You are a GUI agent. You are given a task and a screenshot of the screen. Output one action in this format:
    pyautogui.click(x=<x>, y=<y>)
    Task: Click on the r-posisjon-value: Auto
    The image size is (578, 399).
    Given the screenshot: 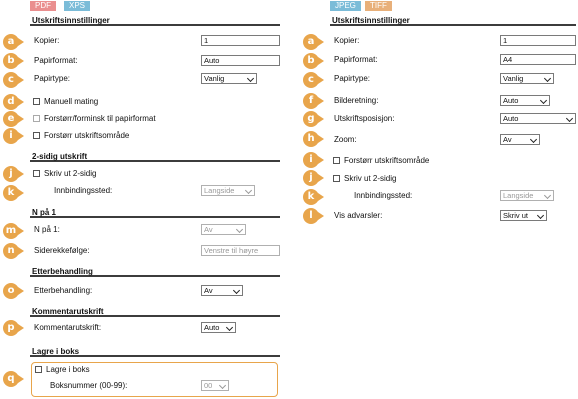 What is the action you would take?
    pyautogui.click(x=511, y=118)
    